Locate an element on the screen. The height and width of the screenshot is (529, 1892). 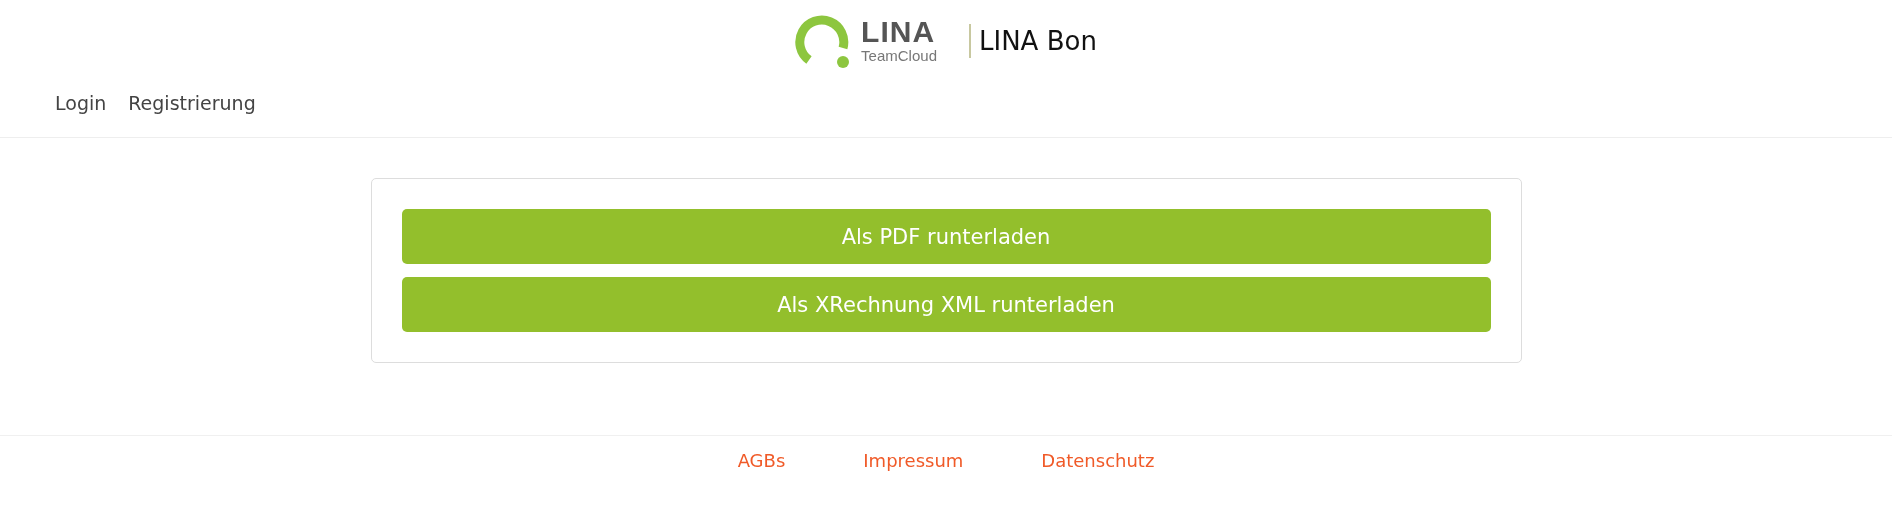
nav-link: Registrierung is located at coordinates (192, 104).